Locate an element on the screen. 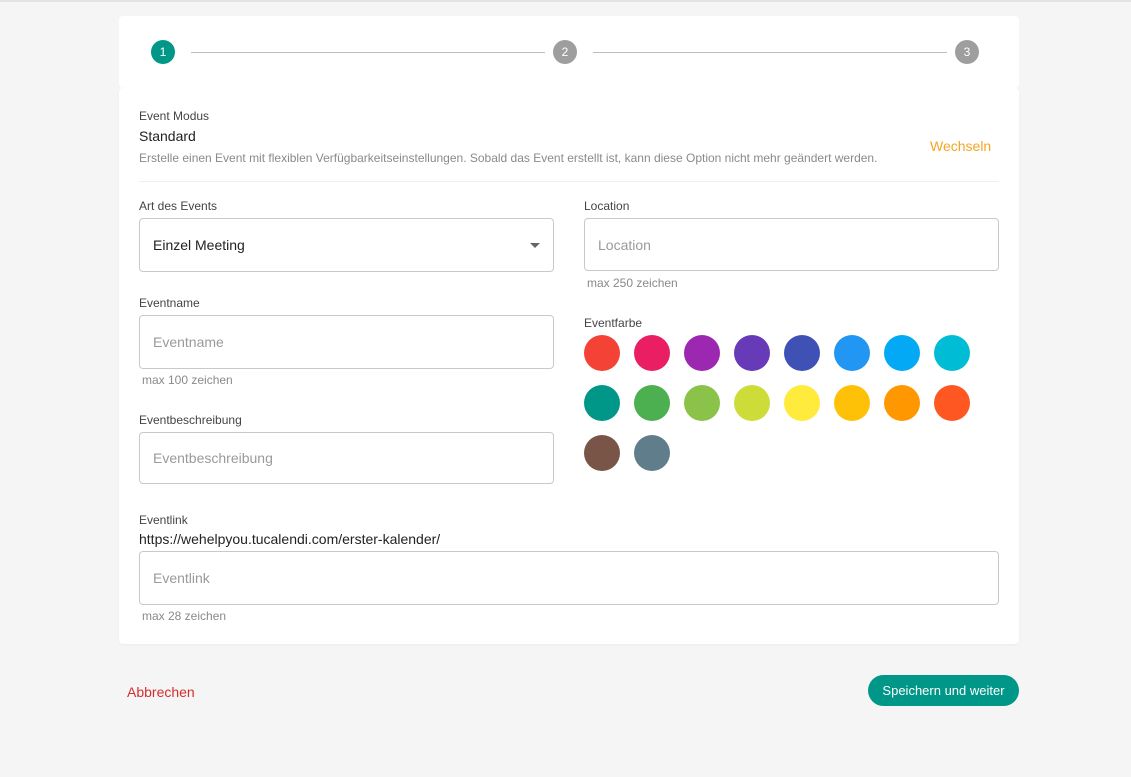 This screenshot has height=777, width=1131. location-hint: max 250 zeichen is located at coordinates (632, 283).